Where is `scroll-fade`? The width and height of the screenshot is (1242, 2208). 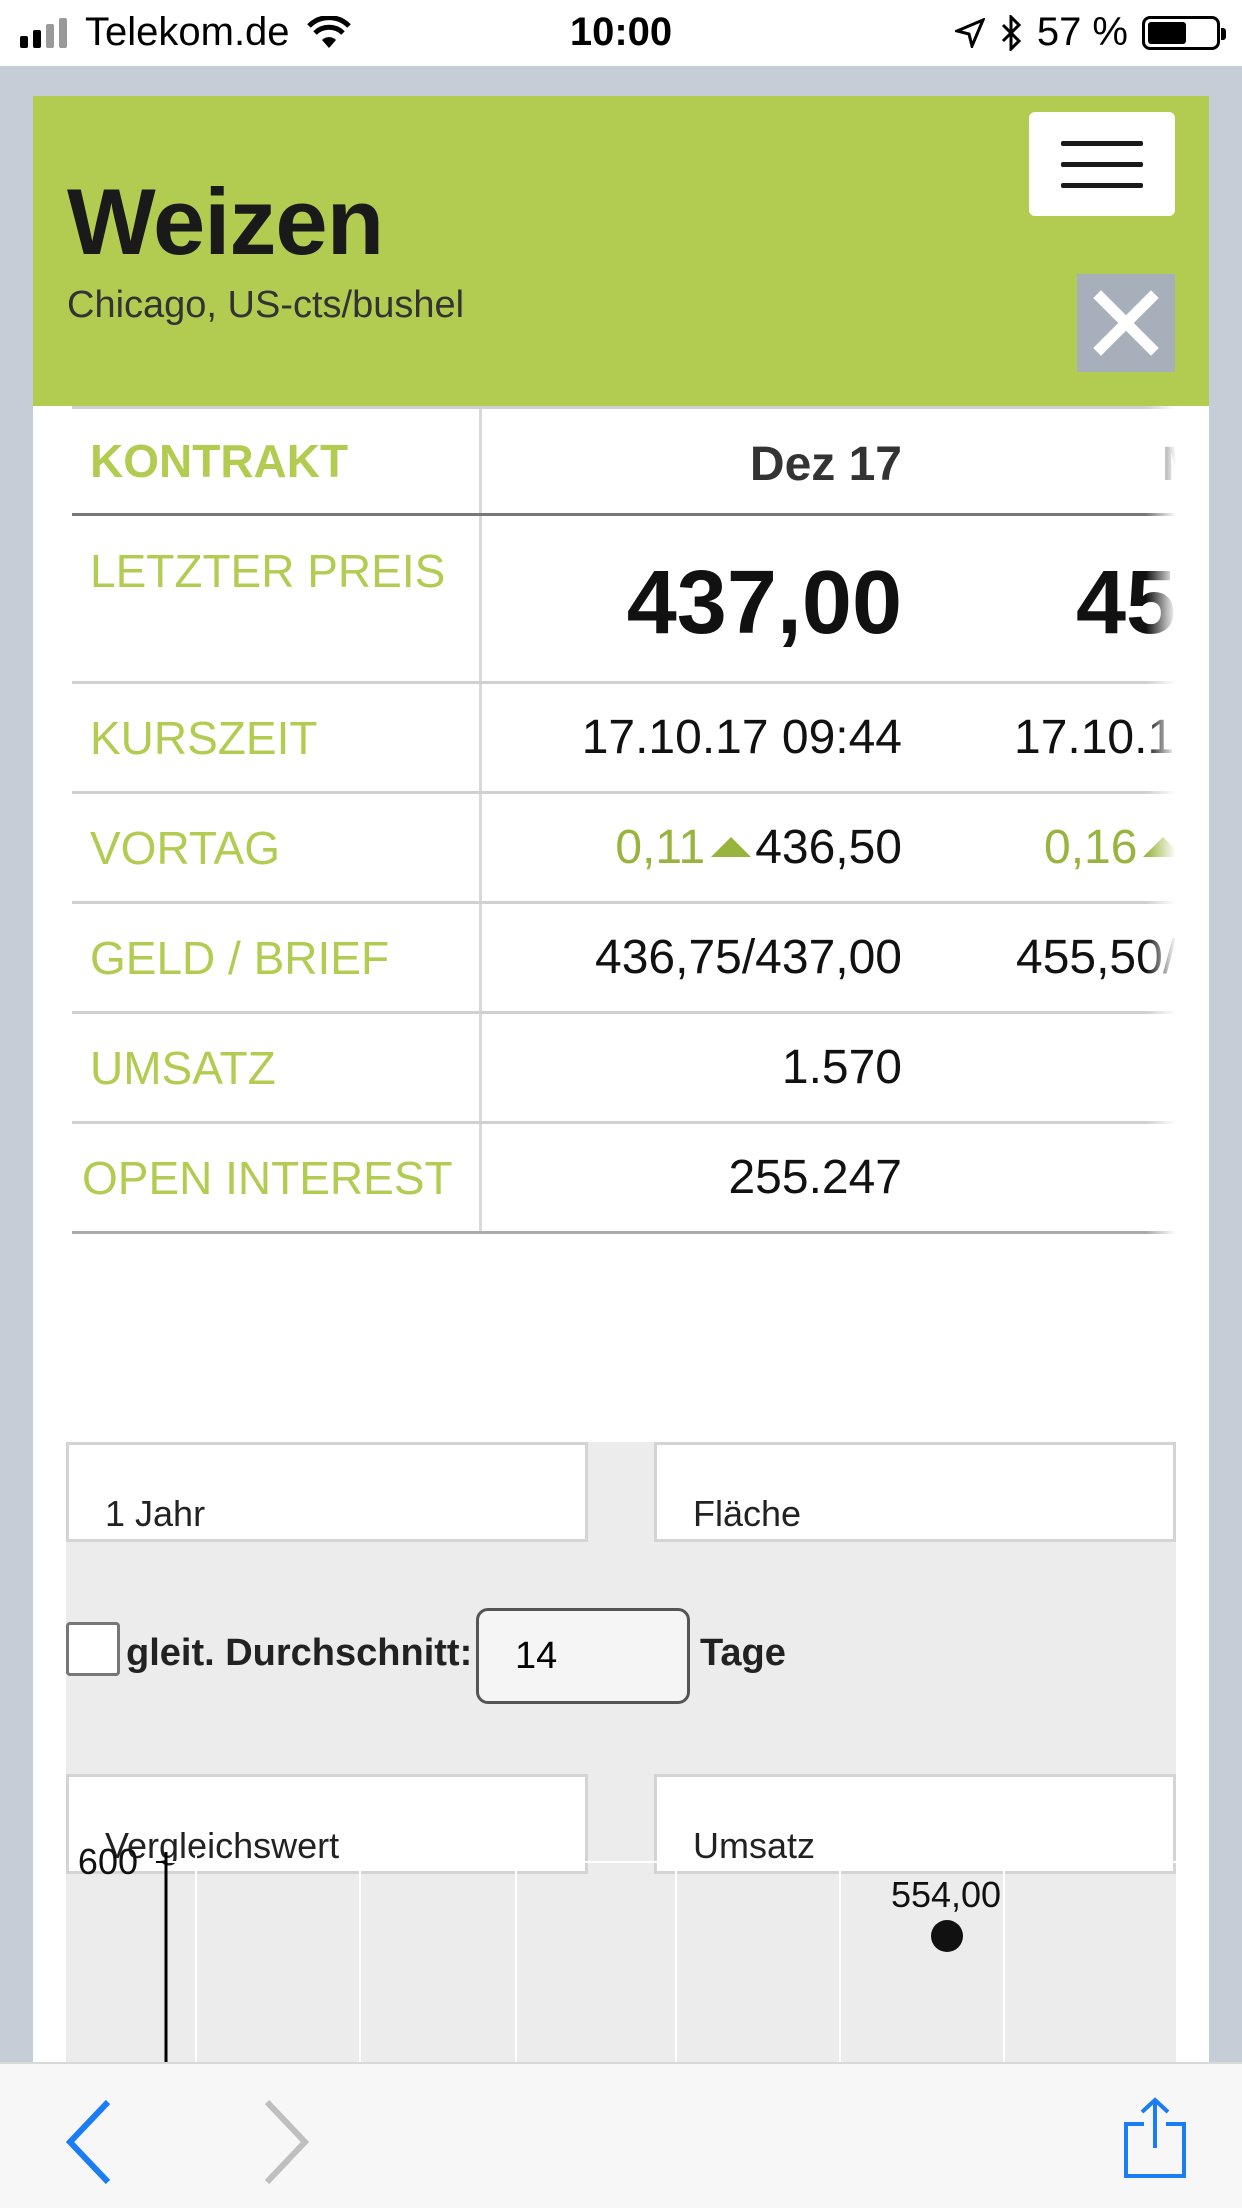 scroll-fade is located at coordinates (1161, 821).